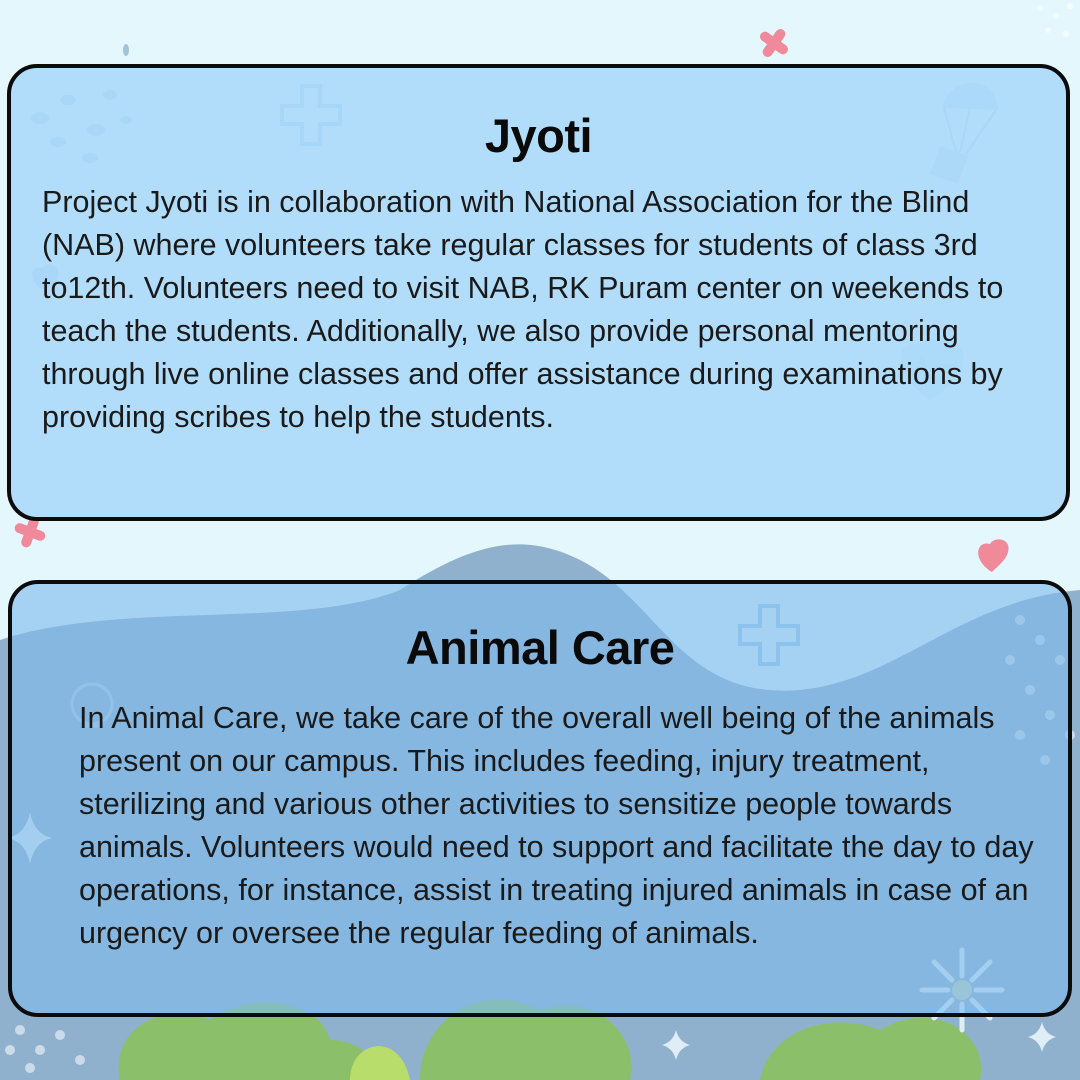 This screenshot has width=1080, height=1080. Describe the element at coordinates (540, 647) in the screenshot. I see `card-title: Animal Care` at that location.